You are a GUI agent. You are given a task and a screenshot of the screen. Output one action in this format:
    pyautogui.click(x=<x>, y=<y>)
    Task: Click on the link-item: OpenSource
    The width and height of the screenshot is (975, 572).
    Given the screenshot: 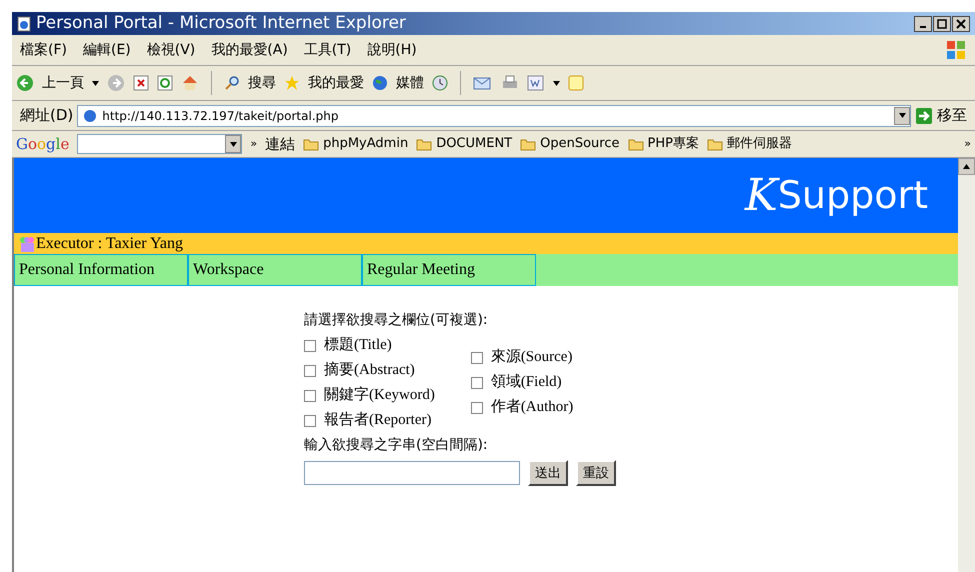 What is the action you would take?
    pyautogui.click(x=580, y=144)
    